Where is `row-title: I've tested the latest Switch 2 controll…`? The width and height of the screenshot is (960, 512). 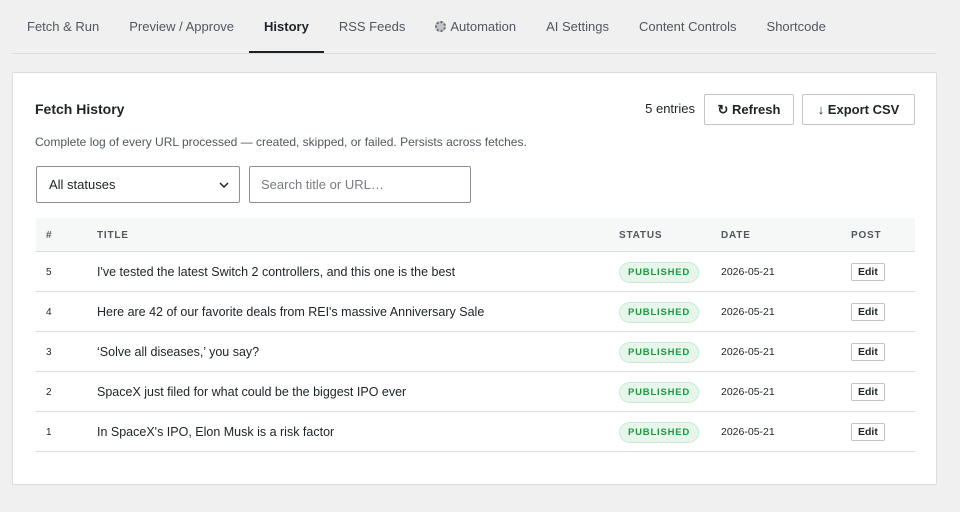 row-title: I've tested the latest Switch 2 controll… is located at coordinates (276, 272).